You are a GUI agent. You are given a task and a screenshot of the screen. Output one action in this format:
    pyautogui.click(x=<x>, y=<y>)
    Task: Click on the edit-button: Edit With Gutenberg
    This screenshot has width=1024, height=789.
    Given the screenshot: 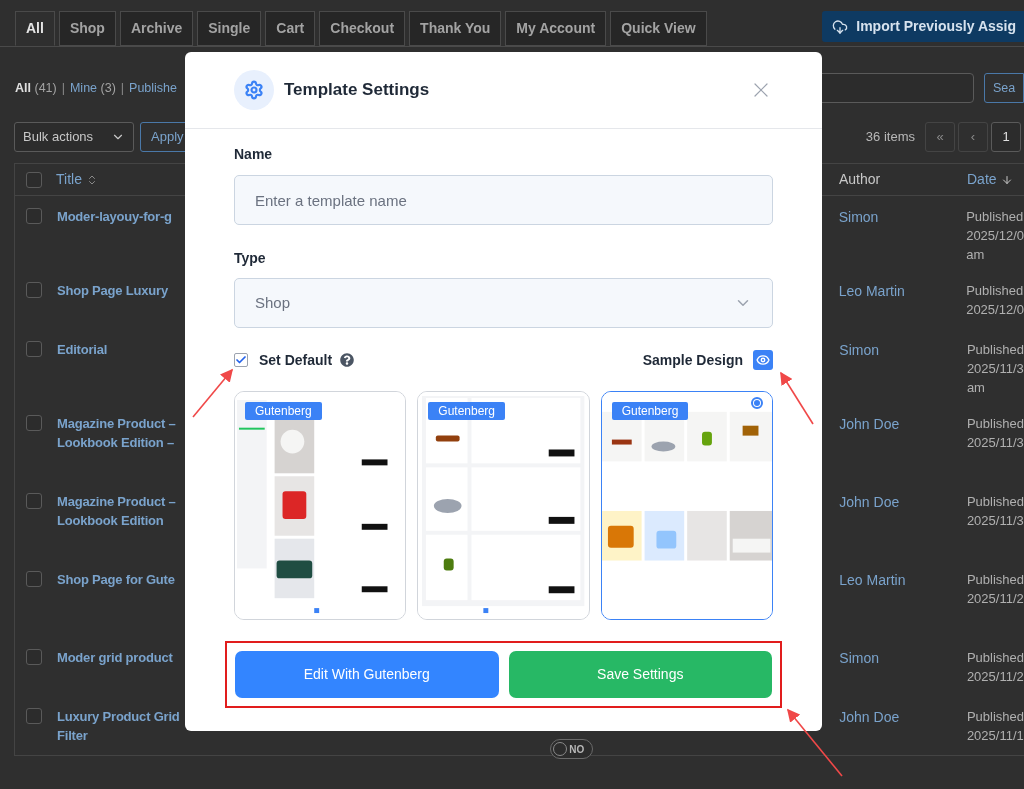 What is the action you would take?
    pyautogui.click(x=367, y=674)
    